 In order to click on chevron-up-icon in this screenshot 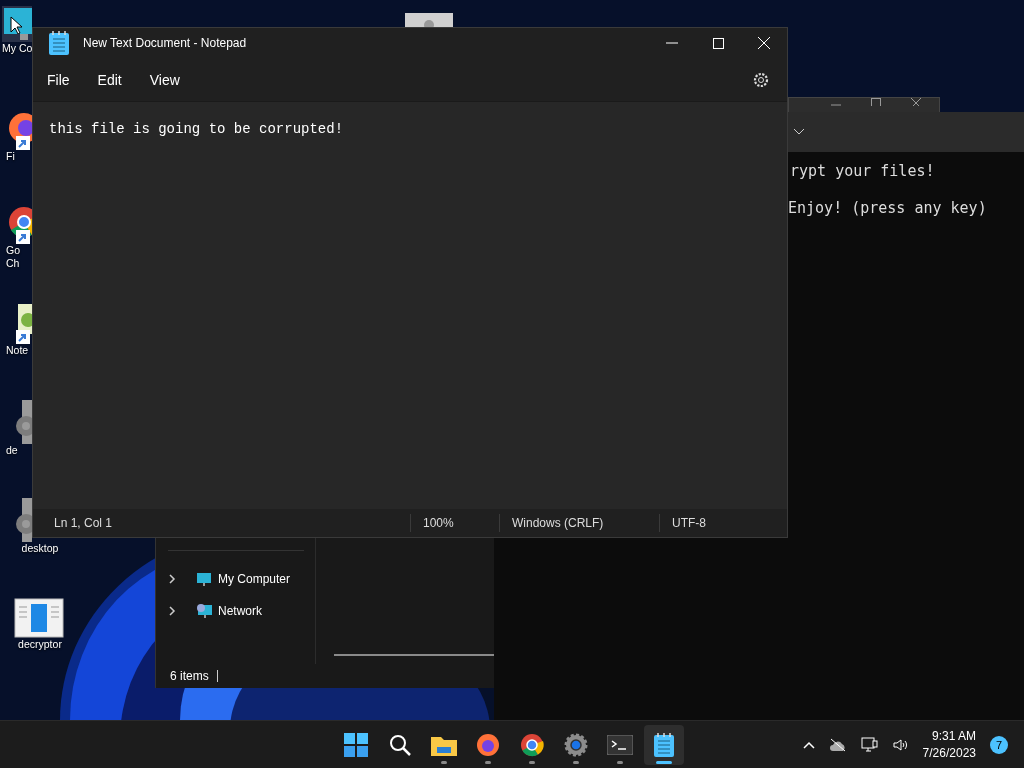, I will do `click(808, 744)`.